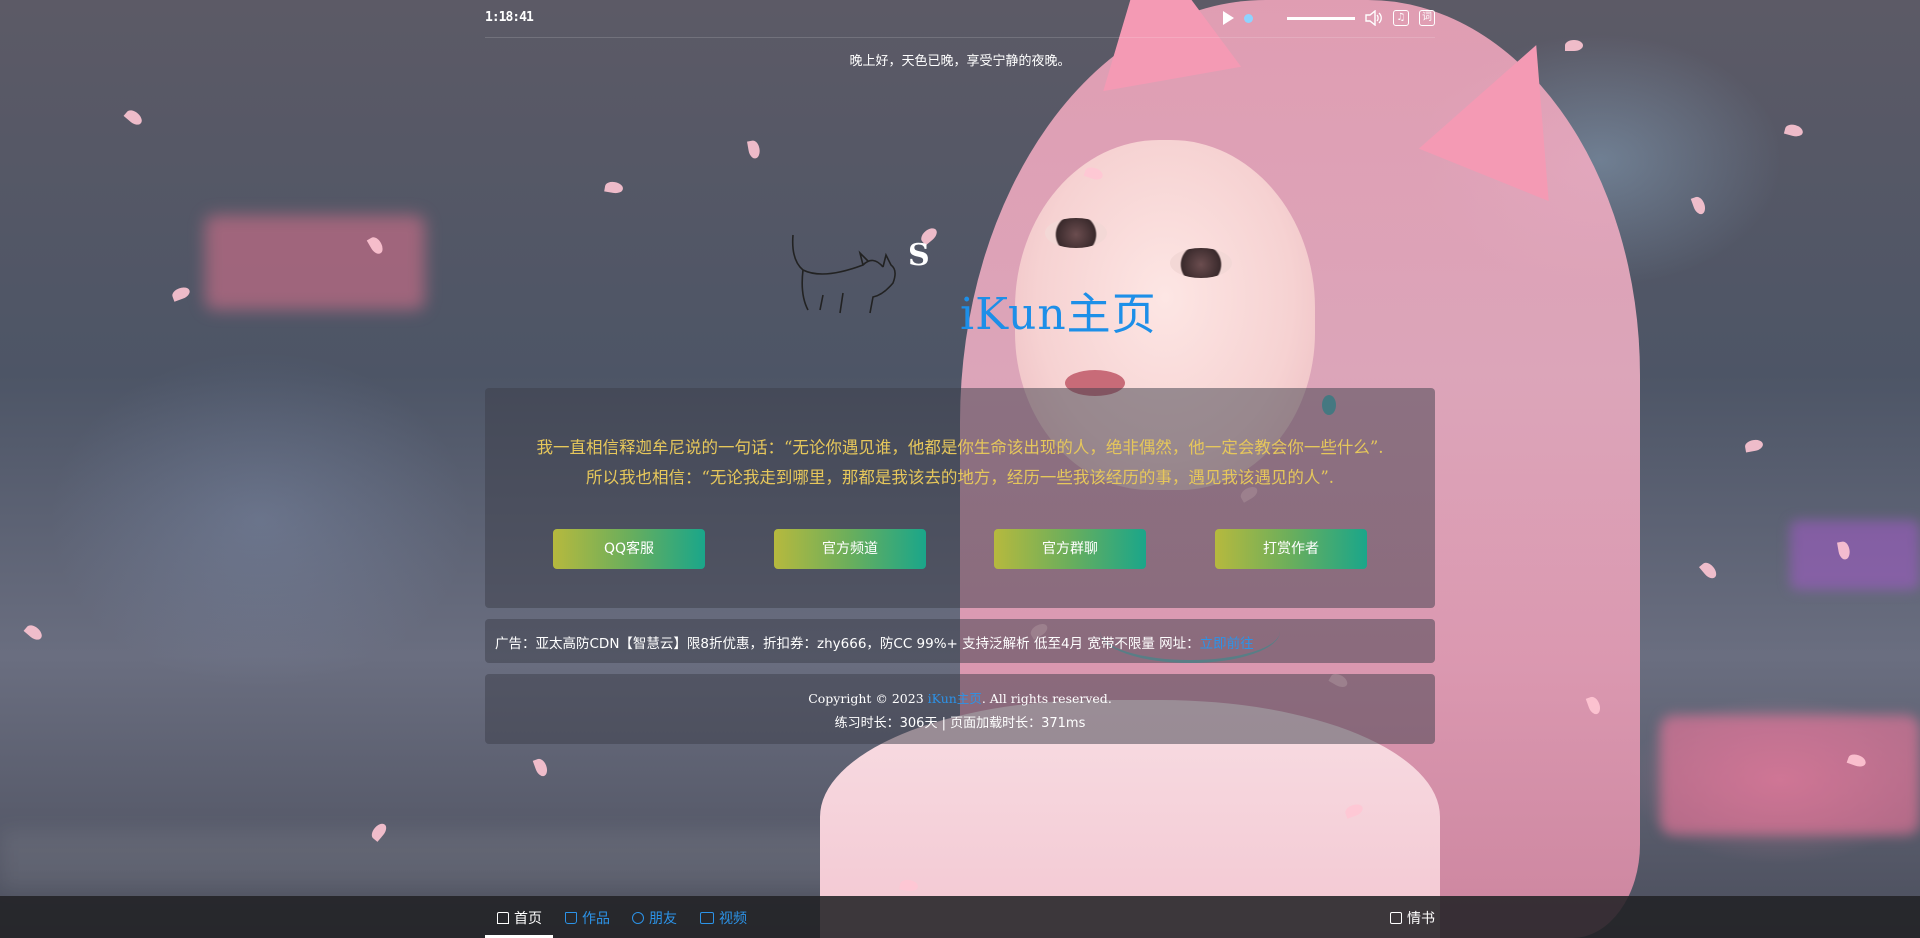 This screenshot has width=1920, height=938. Describe the element at coordinates (1070, 549) in the screenshot. I see `official-group-button: 官方群聊` at that location.